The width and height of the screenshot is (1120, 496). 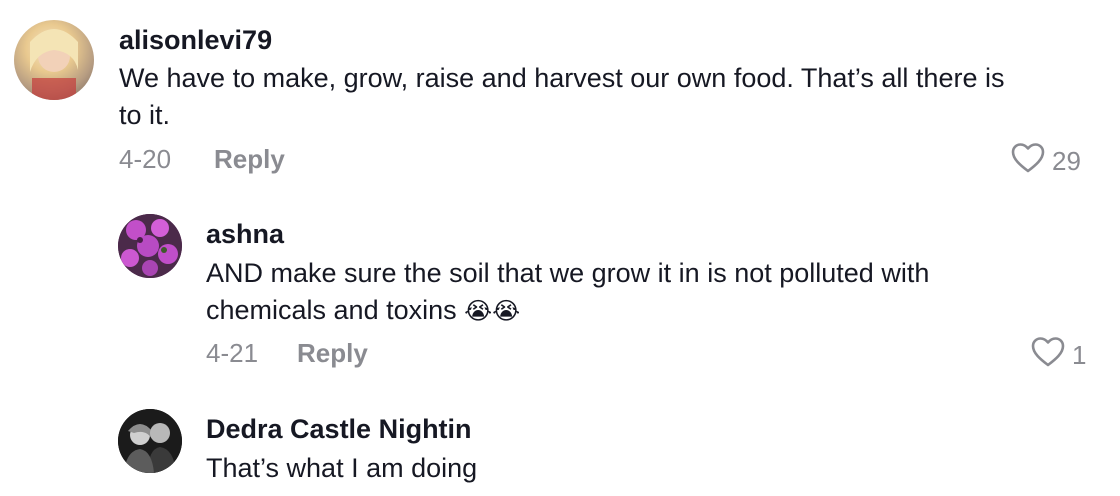 I want to click on like-button: 29, so click(x=1045, y=161).